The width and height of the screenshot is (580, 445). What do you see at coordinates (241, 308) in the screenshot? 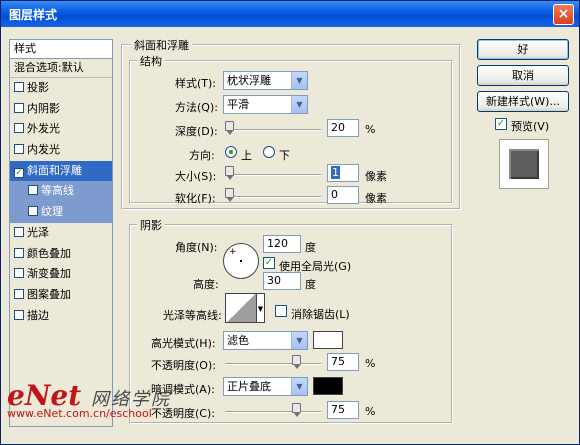
I see `gloss-contour-preview` at bounding box center [241, 308].